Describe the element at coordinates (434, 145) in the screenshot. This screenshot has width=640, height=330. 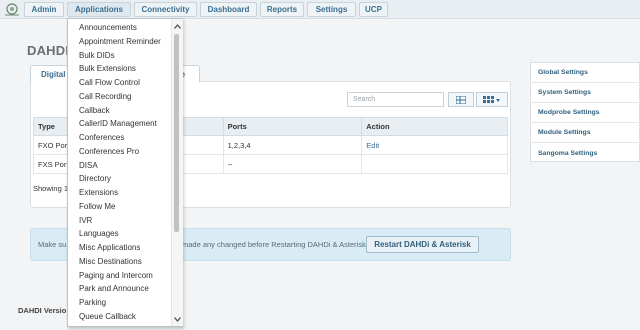
I see `edit-link: Edit` at that location.